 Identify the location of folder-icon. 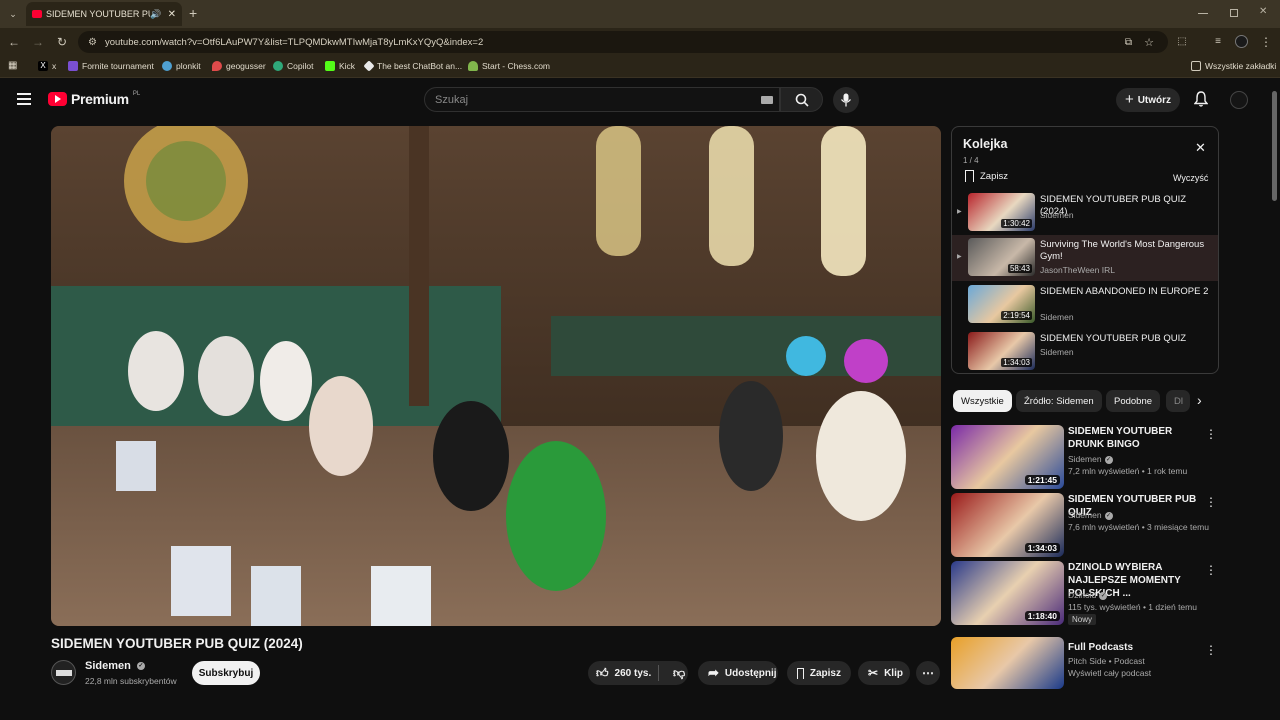
(1196, 66).